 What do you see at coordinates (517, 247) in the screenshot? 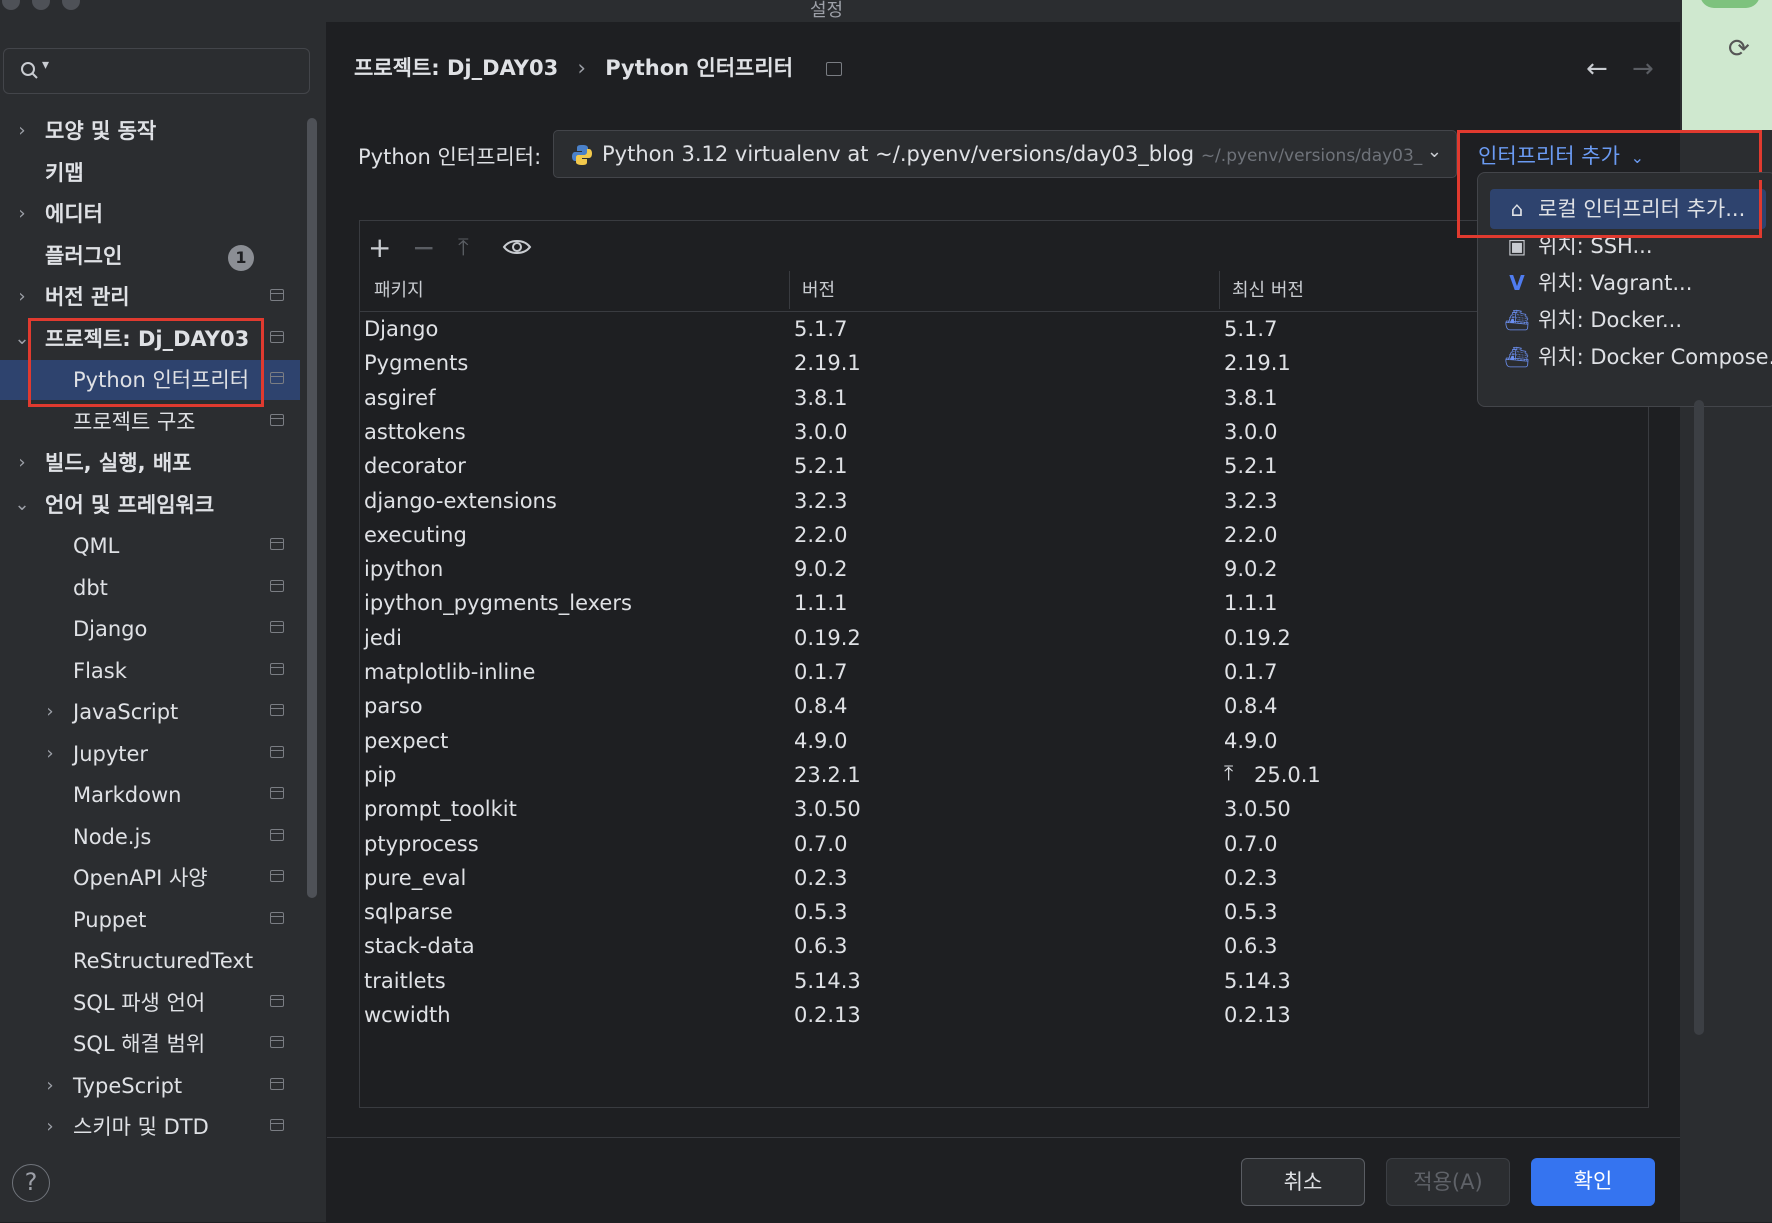
I see `eye-icon` at bounding box center [517, 247].